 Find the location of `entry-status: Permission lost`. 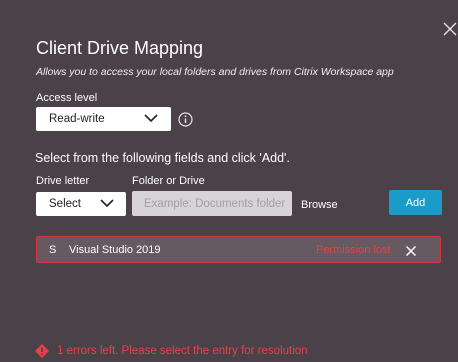

entry-status: Permission lost is located at coordinates (353, 250).